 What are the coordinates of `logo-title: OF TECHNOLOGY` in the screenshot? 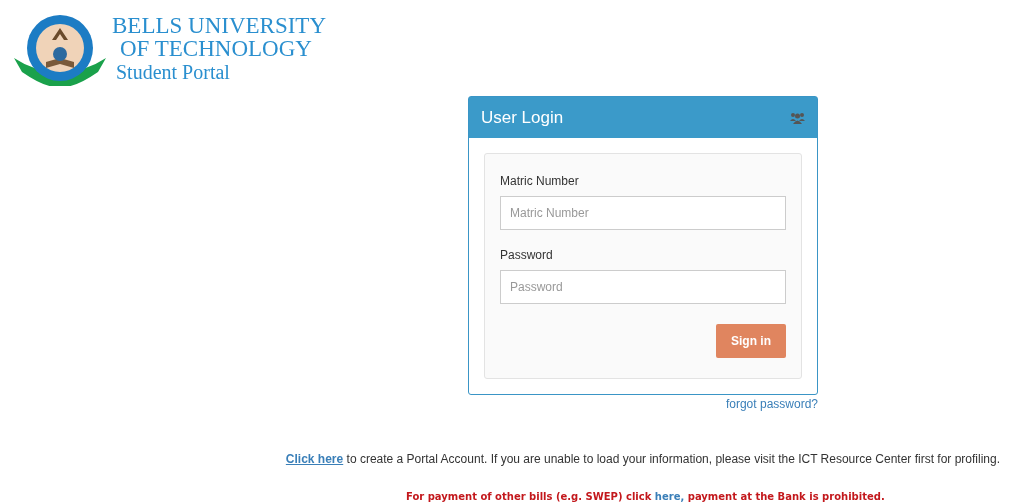 It's located at (216, 48).